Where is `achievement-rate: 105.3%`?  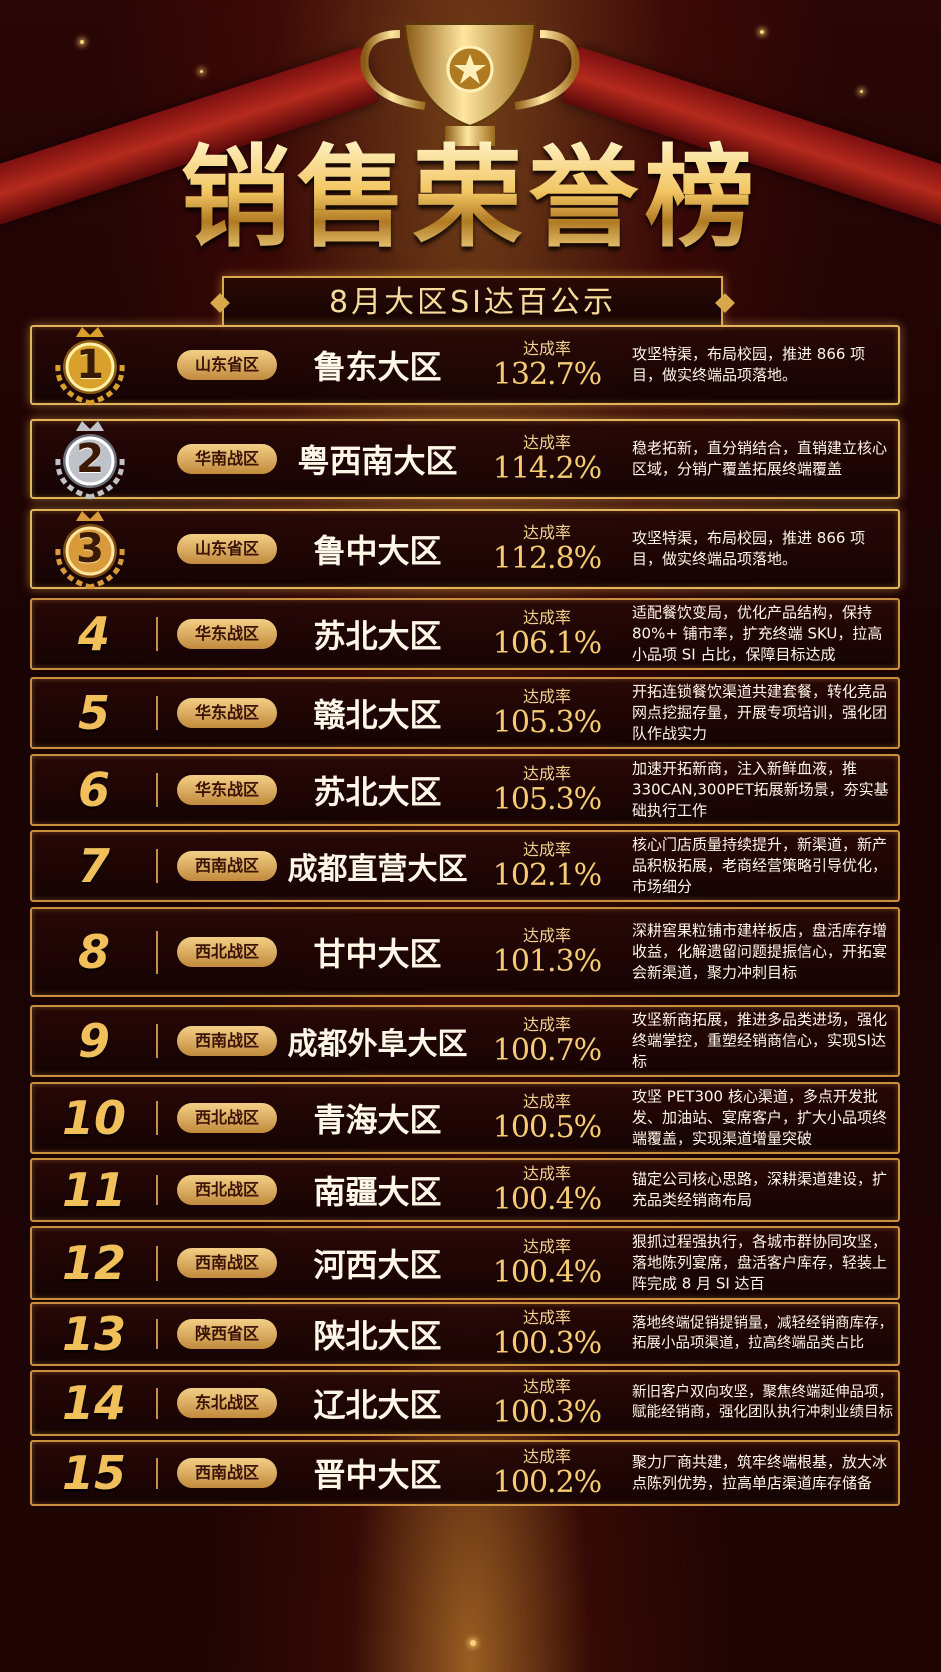
achievement-rate: 105.3% is located at coordinates (547, 799).